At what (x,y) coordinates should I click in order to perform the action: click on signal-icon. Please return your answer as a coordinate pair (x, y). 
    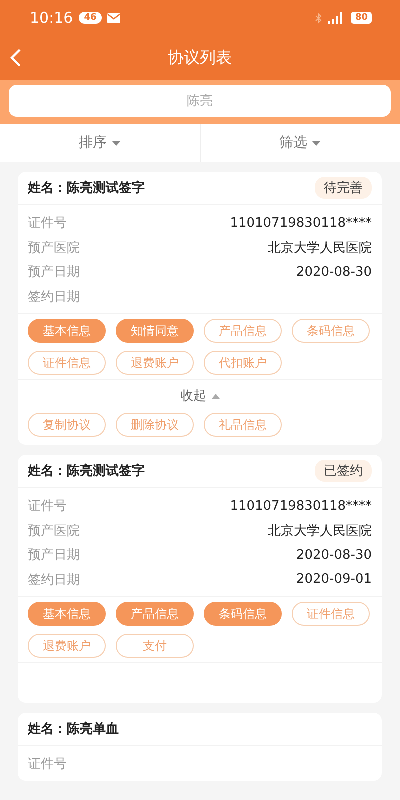
    Looking at the image, I should click on (337, 18).